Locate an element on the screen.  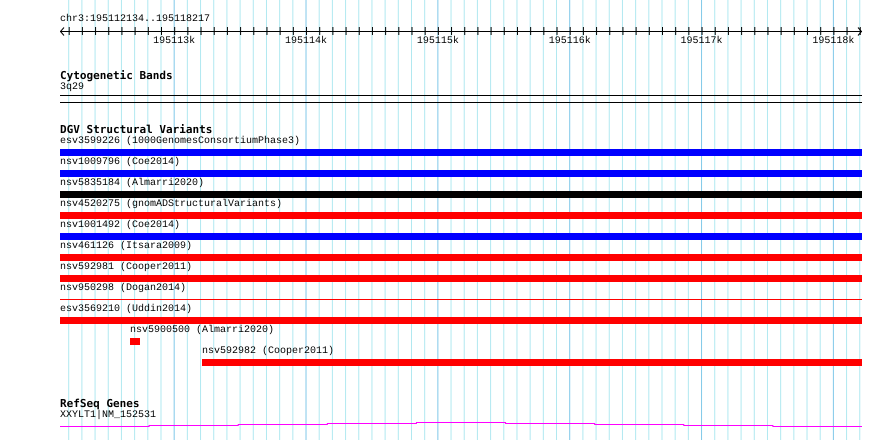
variant-label: nsv592981 (Cooper2011) is located at coordinates (126, 268).